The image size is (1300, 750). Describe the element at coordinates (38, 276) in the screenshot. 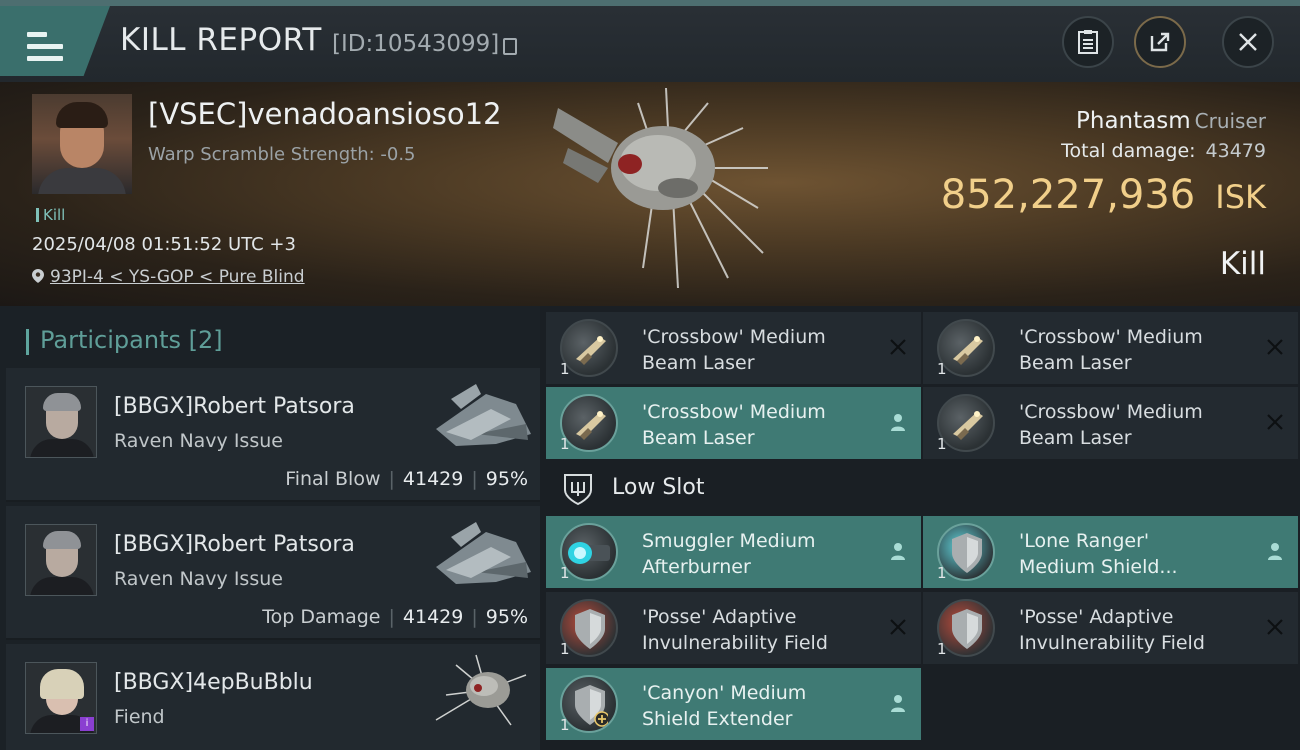

I see `location-pin-icon` at that location.